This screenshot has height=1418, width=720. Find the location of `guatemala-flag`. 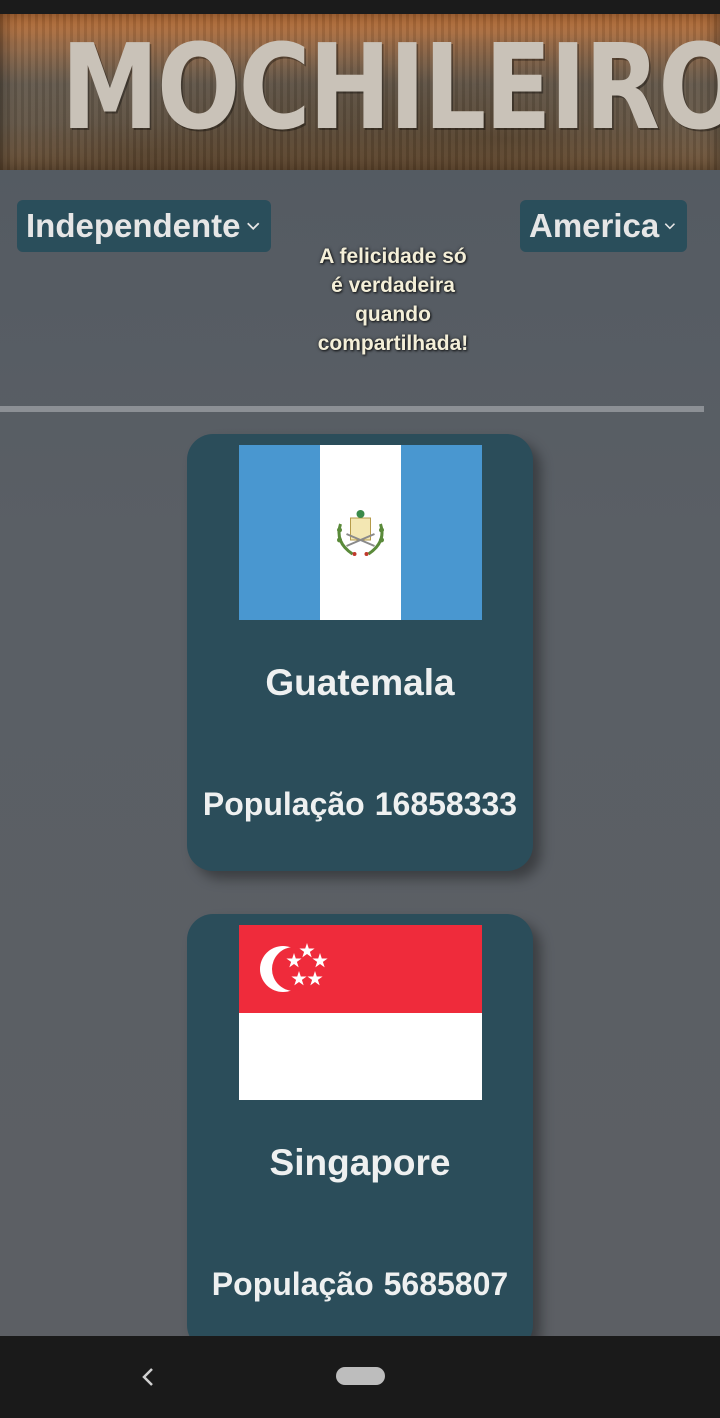

guatemala-flag is located at coordinates (360, 532).